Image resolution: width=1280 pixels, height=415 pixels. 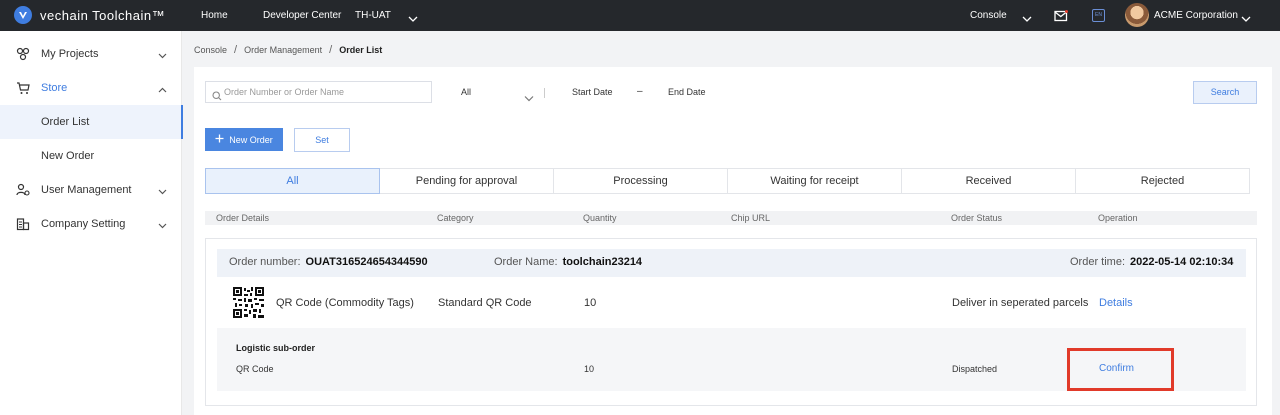 I want to click on sub-order-name: QR Code, so click(x=255, y=369).